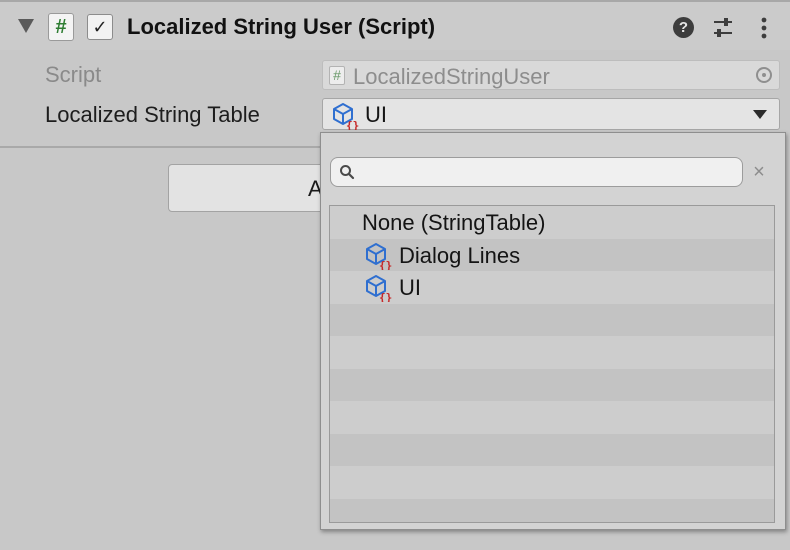 This screenshot has width=790, height=550. I want to click on list-item-label: UI, so click(410, 287).